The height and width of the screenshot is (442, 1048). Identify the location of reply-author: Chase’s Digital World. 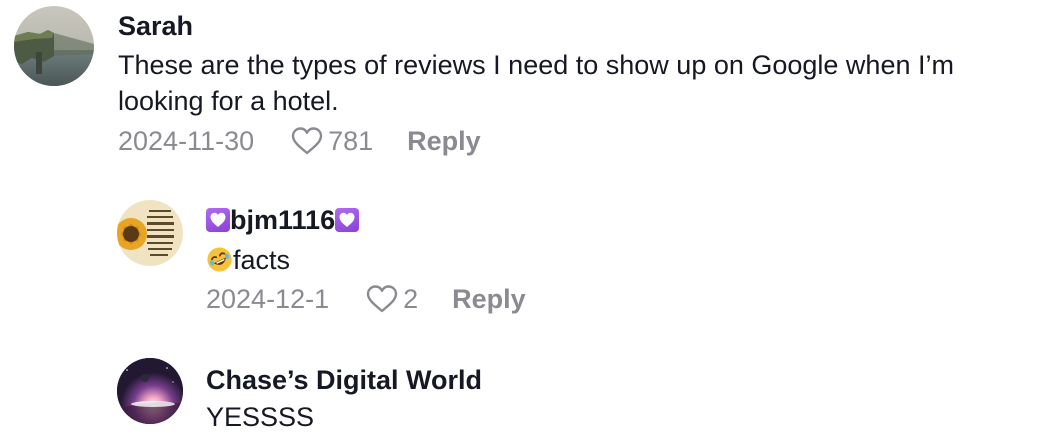
(344, 380).